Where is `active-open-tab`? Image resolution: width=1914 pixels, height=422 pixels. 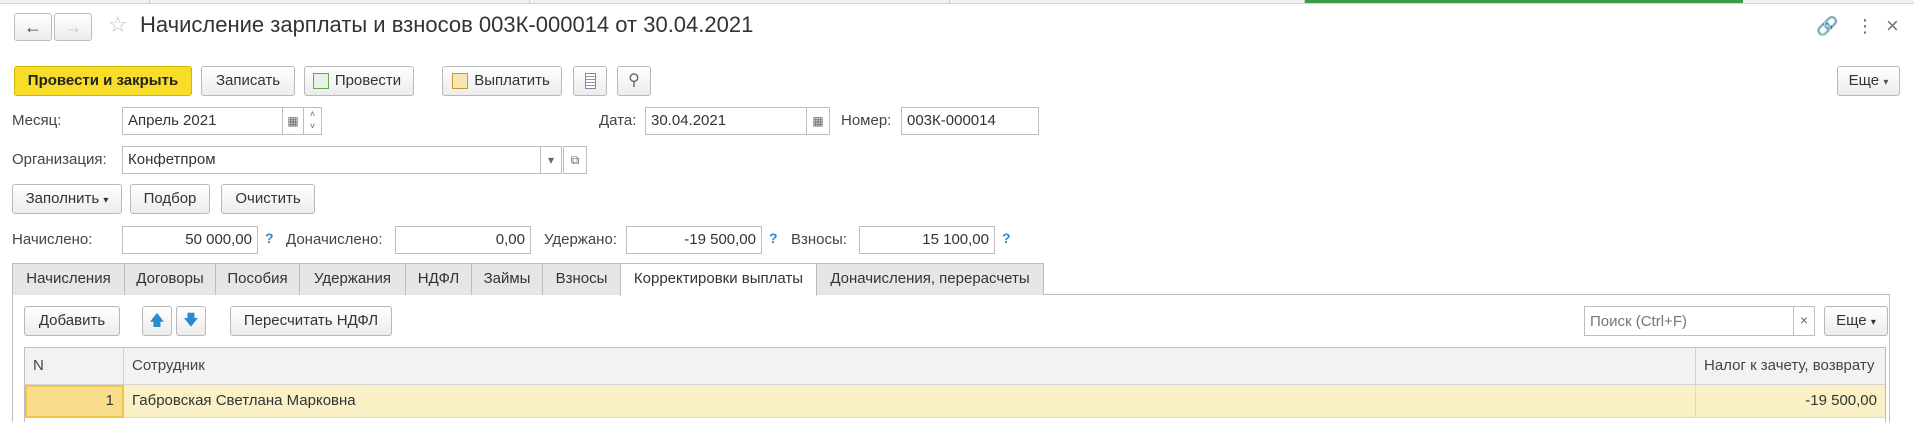
active-open-tab is located at coordinates (1524, 1).